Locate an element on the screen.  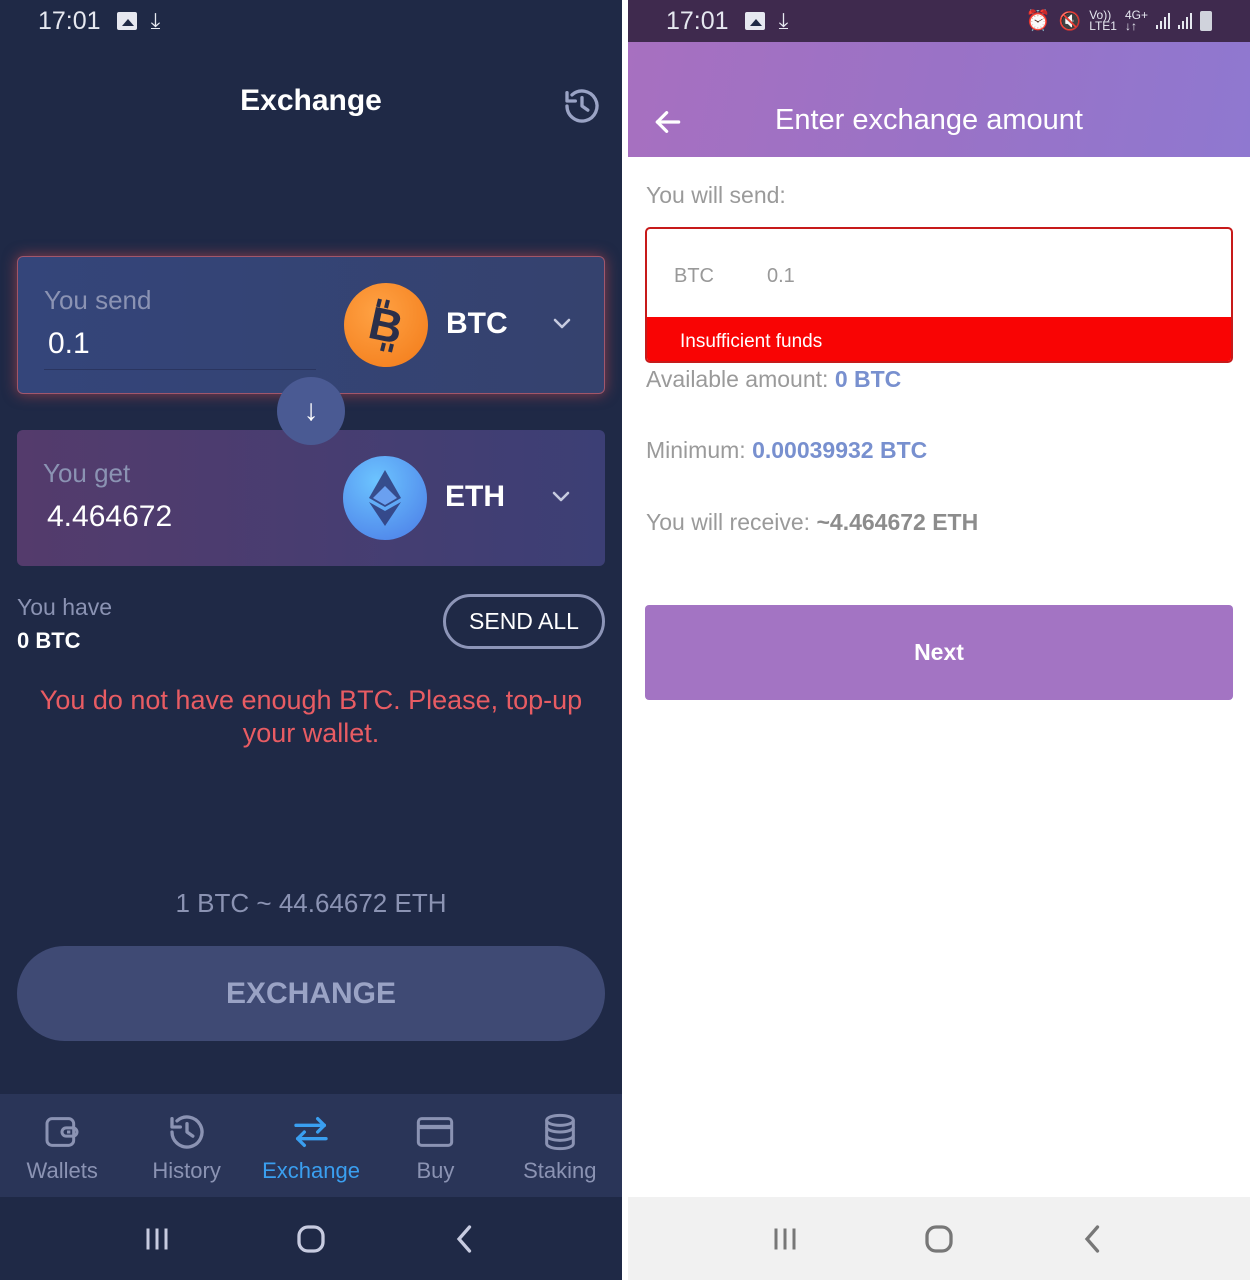
available-value: 0 BTC is located at coordinates (868, 379).